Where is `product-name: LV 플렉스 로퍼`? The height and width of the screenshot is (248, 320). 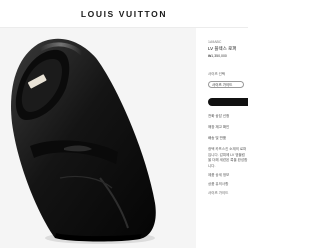 product-name: LV 플렉스 로퍼 is located at coordinates (222, 48).